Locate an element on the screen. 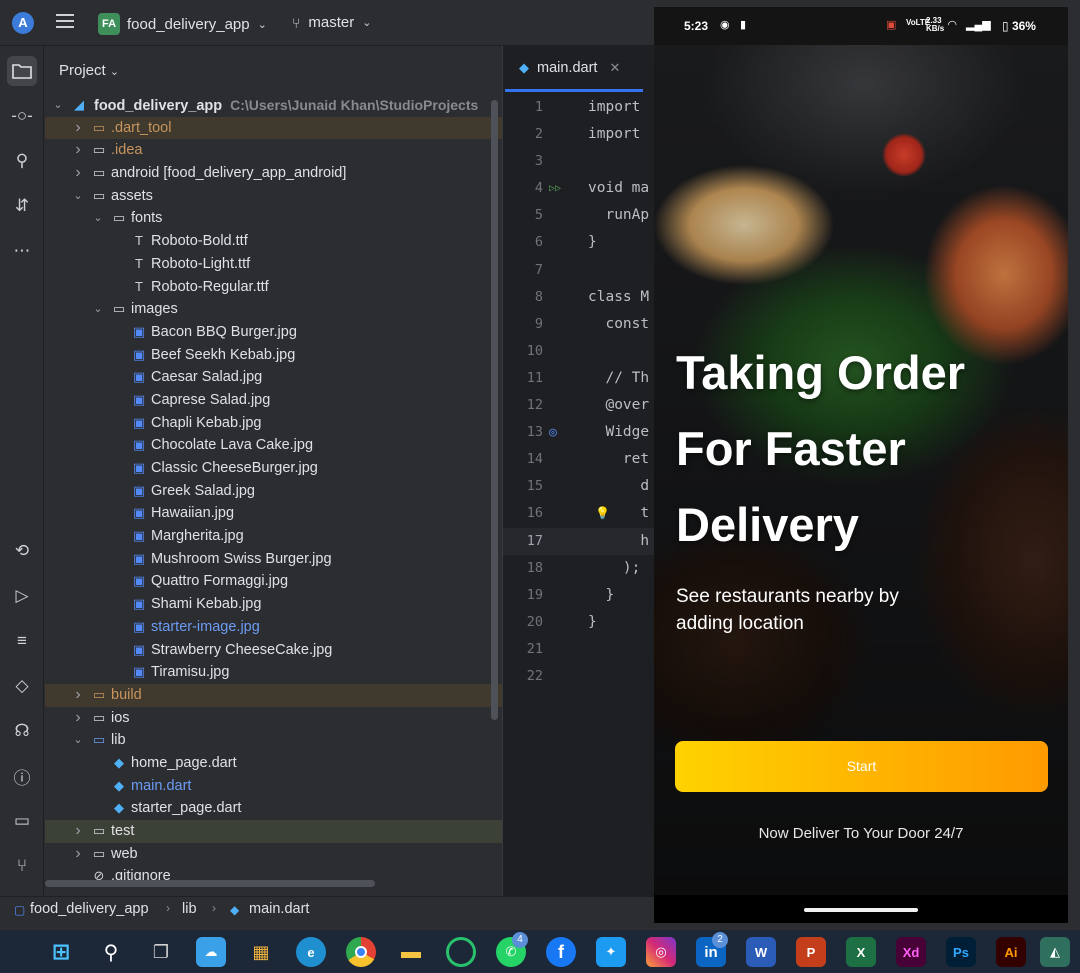 This screenshot has height=973, width=1080. version-control-icon: ⑂ is located at coordinates (22, 866).